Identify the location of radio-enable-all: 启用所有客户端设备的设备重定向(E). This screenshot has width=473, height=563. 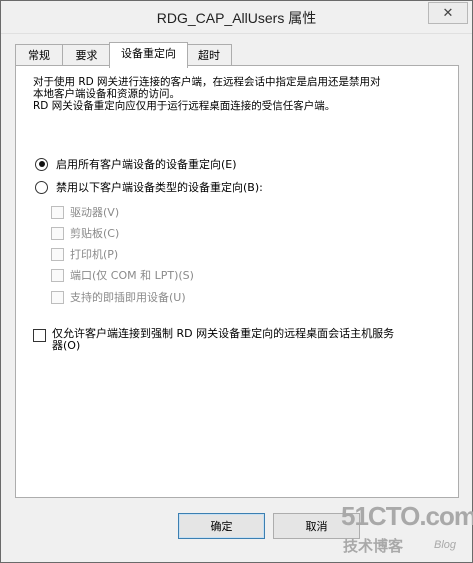
(136, 164).